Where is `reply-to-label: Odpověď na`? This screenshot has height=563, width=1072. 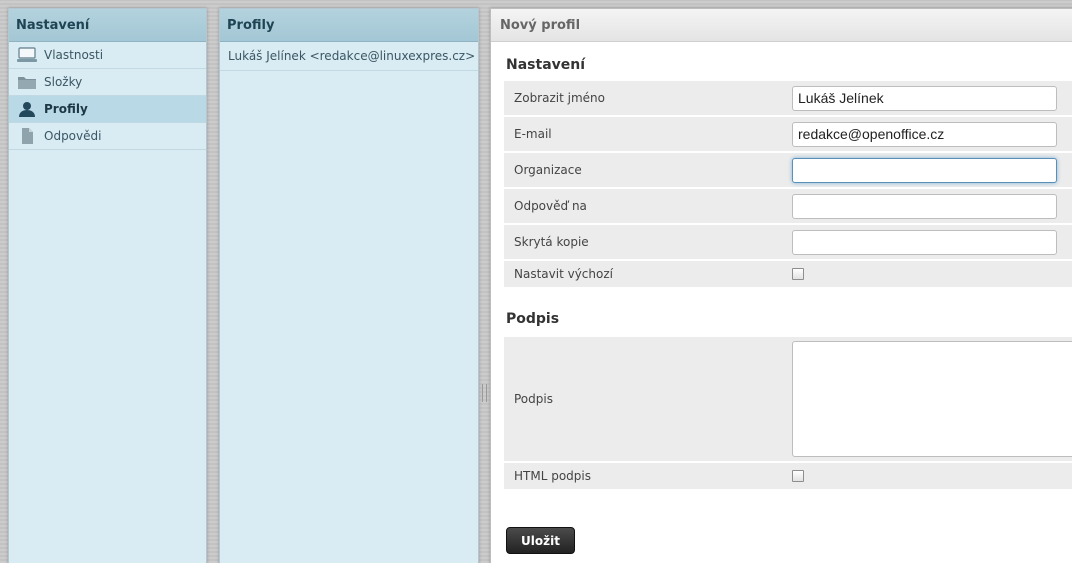
reply-to-label: Odpověď na is located at coordinates (550, 206).